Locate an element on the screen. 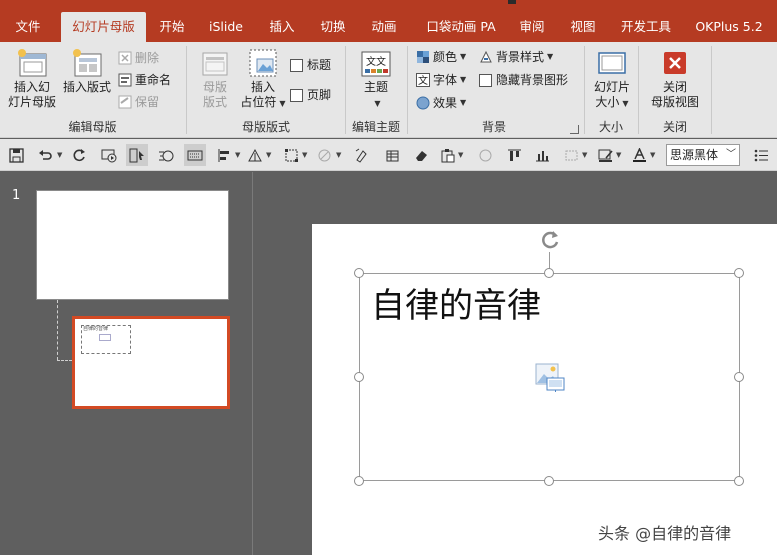 This screenshot has height=555, width=777. resize-handle-top-left is located at coordinates (359, 273).